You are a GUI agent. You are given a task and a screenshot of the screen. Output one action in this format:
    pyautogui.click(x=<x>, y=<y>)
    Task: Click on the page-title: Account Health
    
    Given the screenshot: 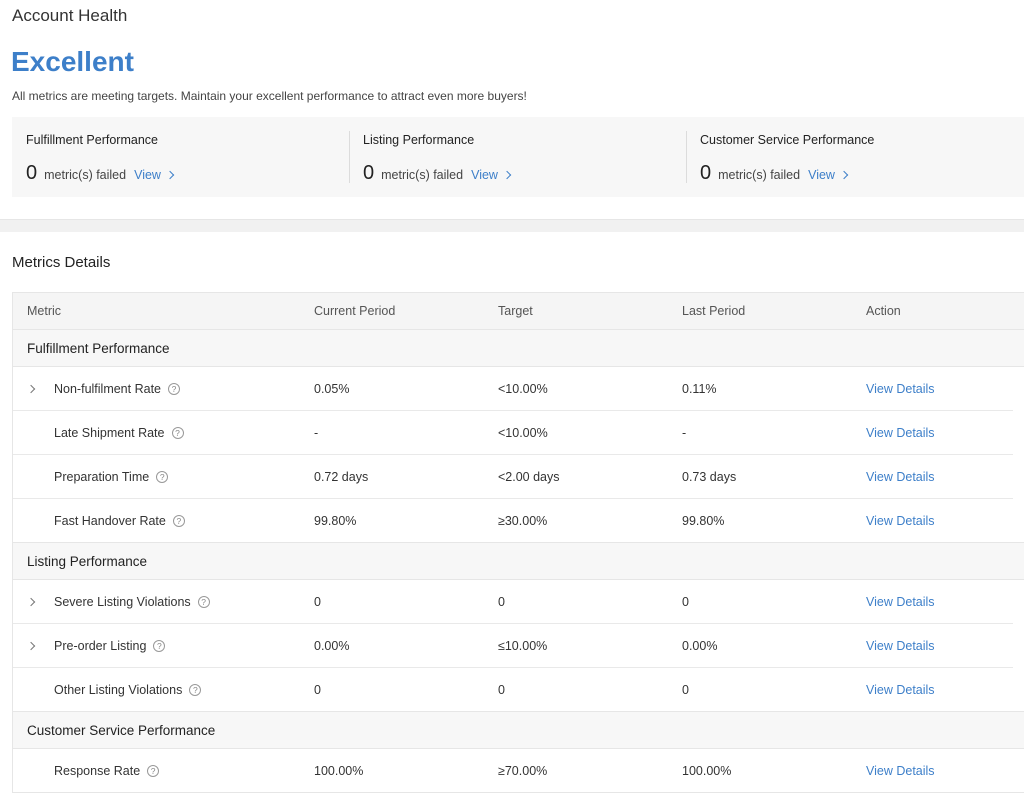 What is the action you would take?
    pyautogui.click(x=70, y=15)
    